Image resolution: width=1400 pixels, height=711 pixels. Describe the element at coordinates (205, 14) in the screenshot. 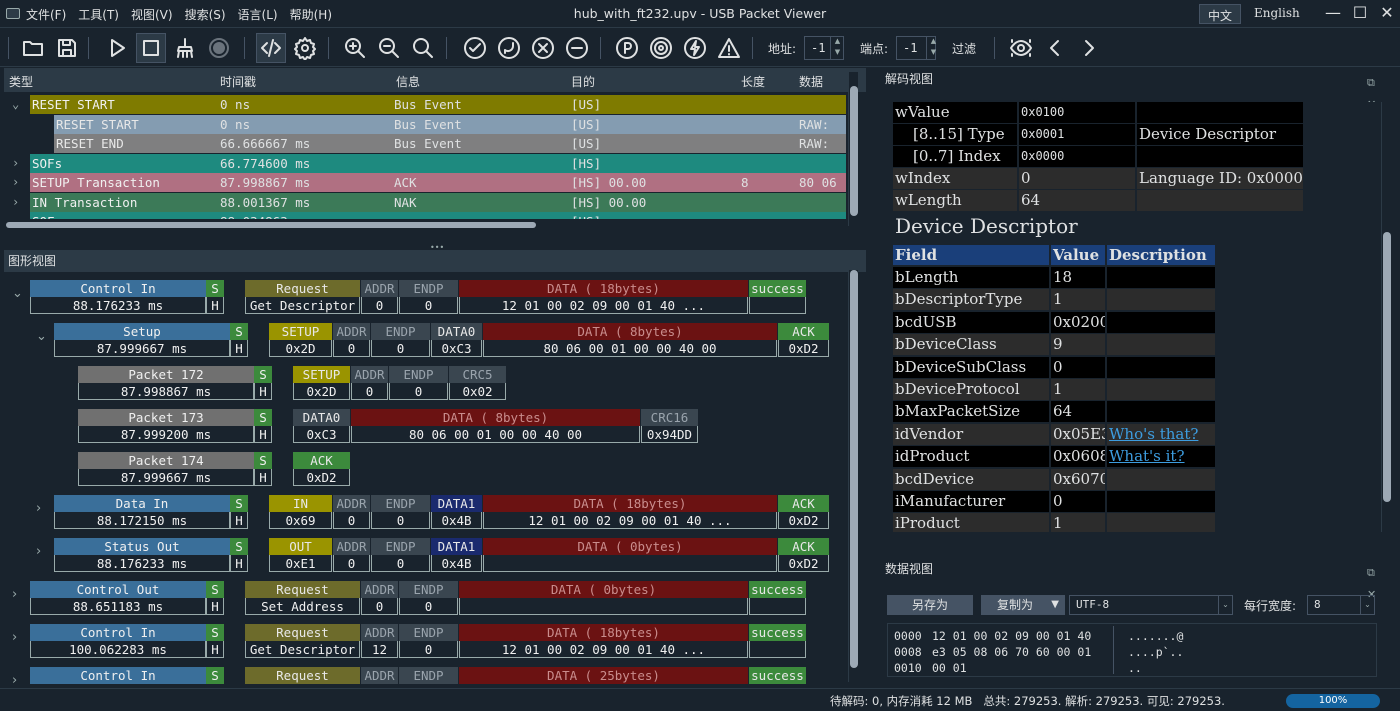

I see `menu-search: 搜索(S)` at that location.